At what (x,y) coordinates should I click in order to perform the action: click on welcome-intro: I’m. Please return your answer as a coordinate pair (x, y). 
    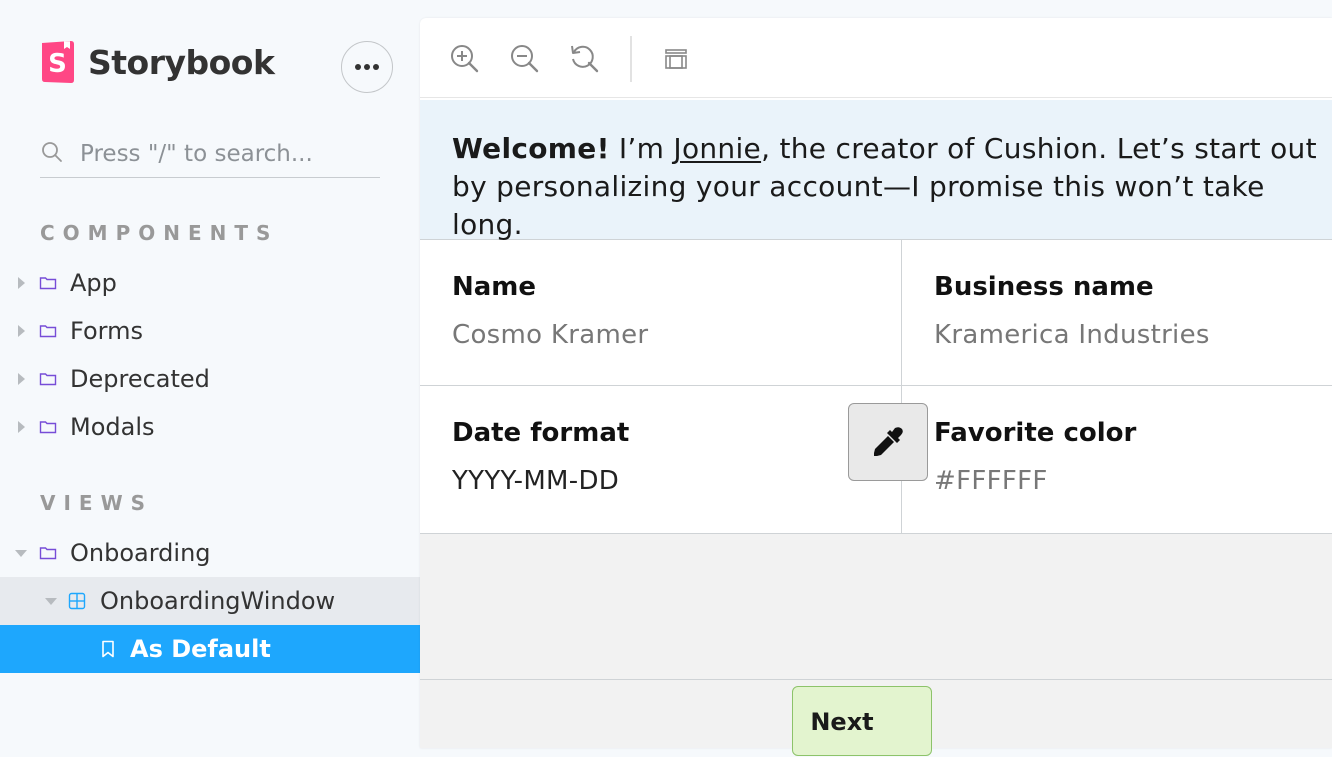
    Looking at the image, I should click on (641, 148).